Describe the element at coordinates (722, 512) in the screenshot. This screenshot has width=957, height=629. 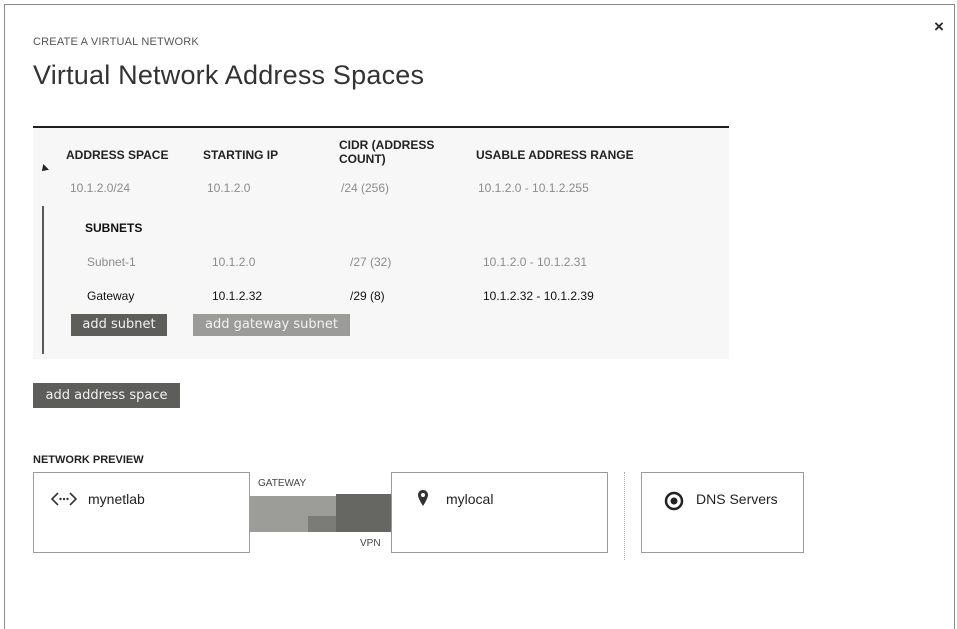
I see `dns-servers-card: DNS Servers` at that location.